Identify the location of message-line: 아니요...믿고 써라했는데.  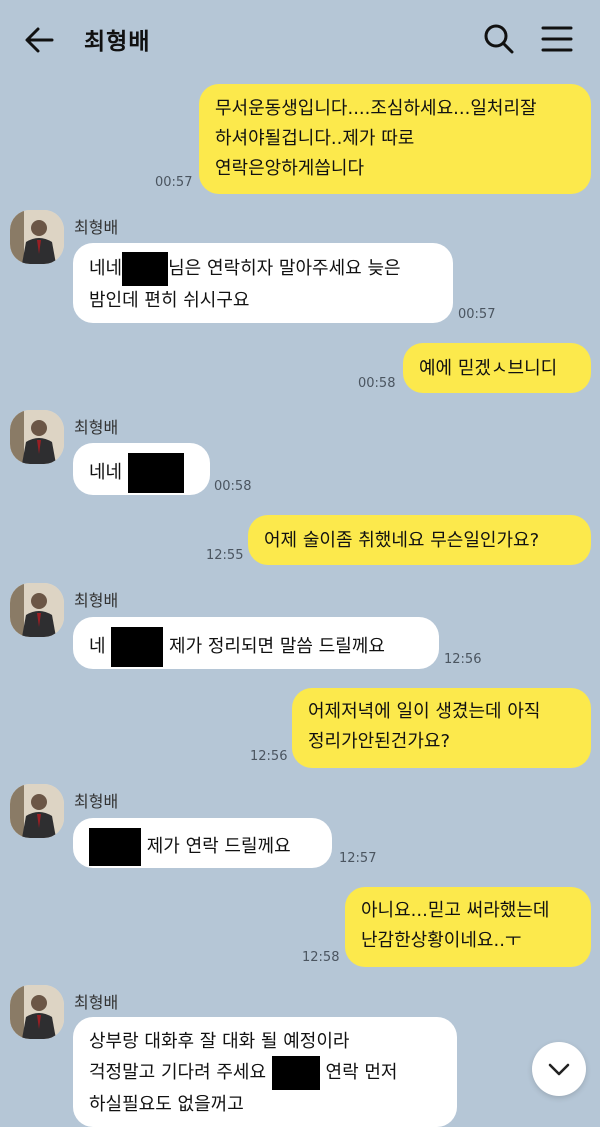
(455, 910).